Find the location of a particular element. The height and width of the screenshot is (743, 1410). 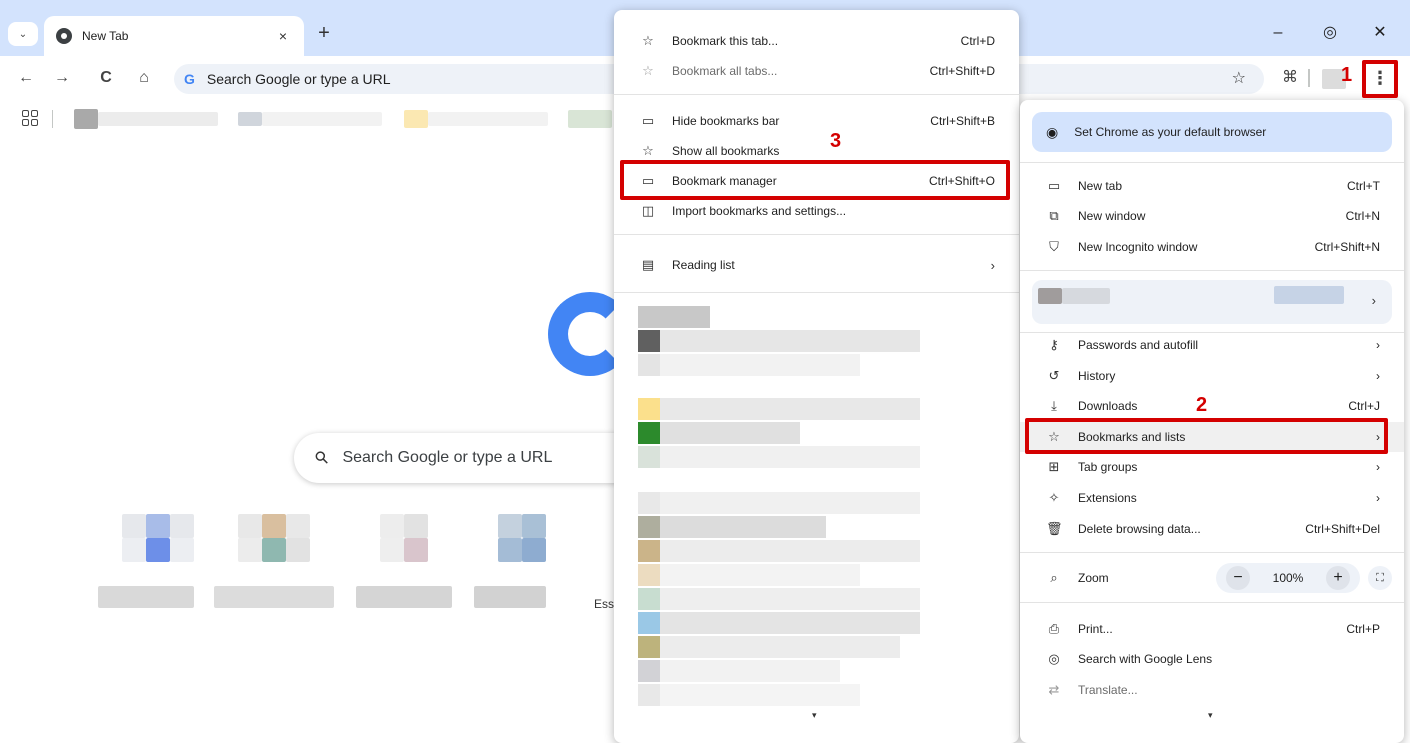

menu-item-label: Hide bookmarks bar is located at coordinates (726, 121).